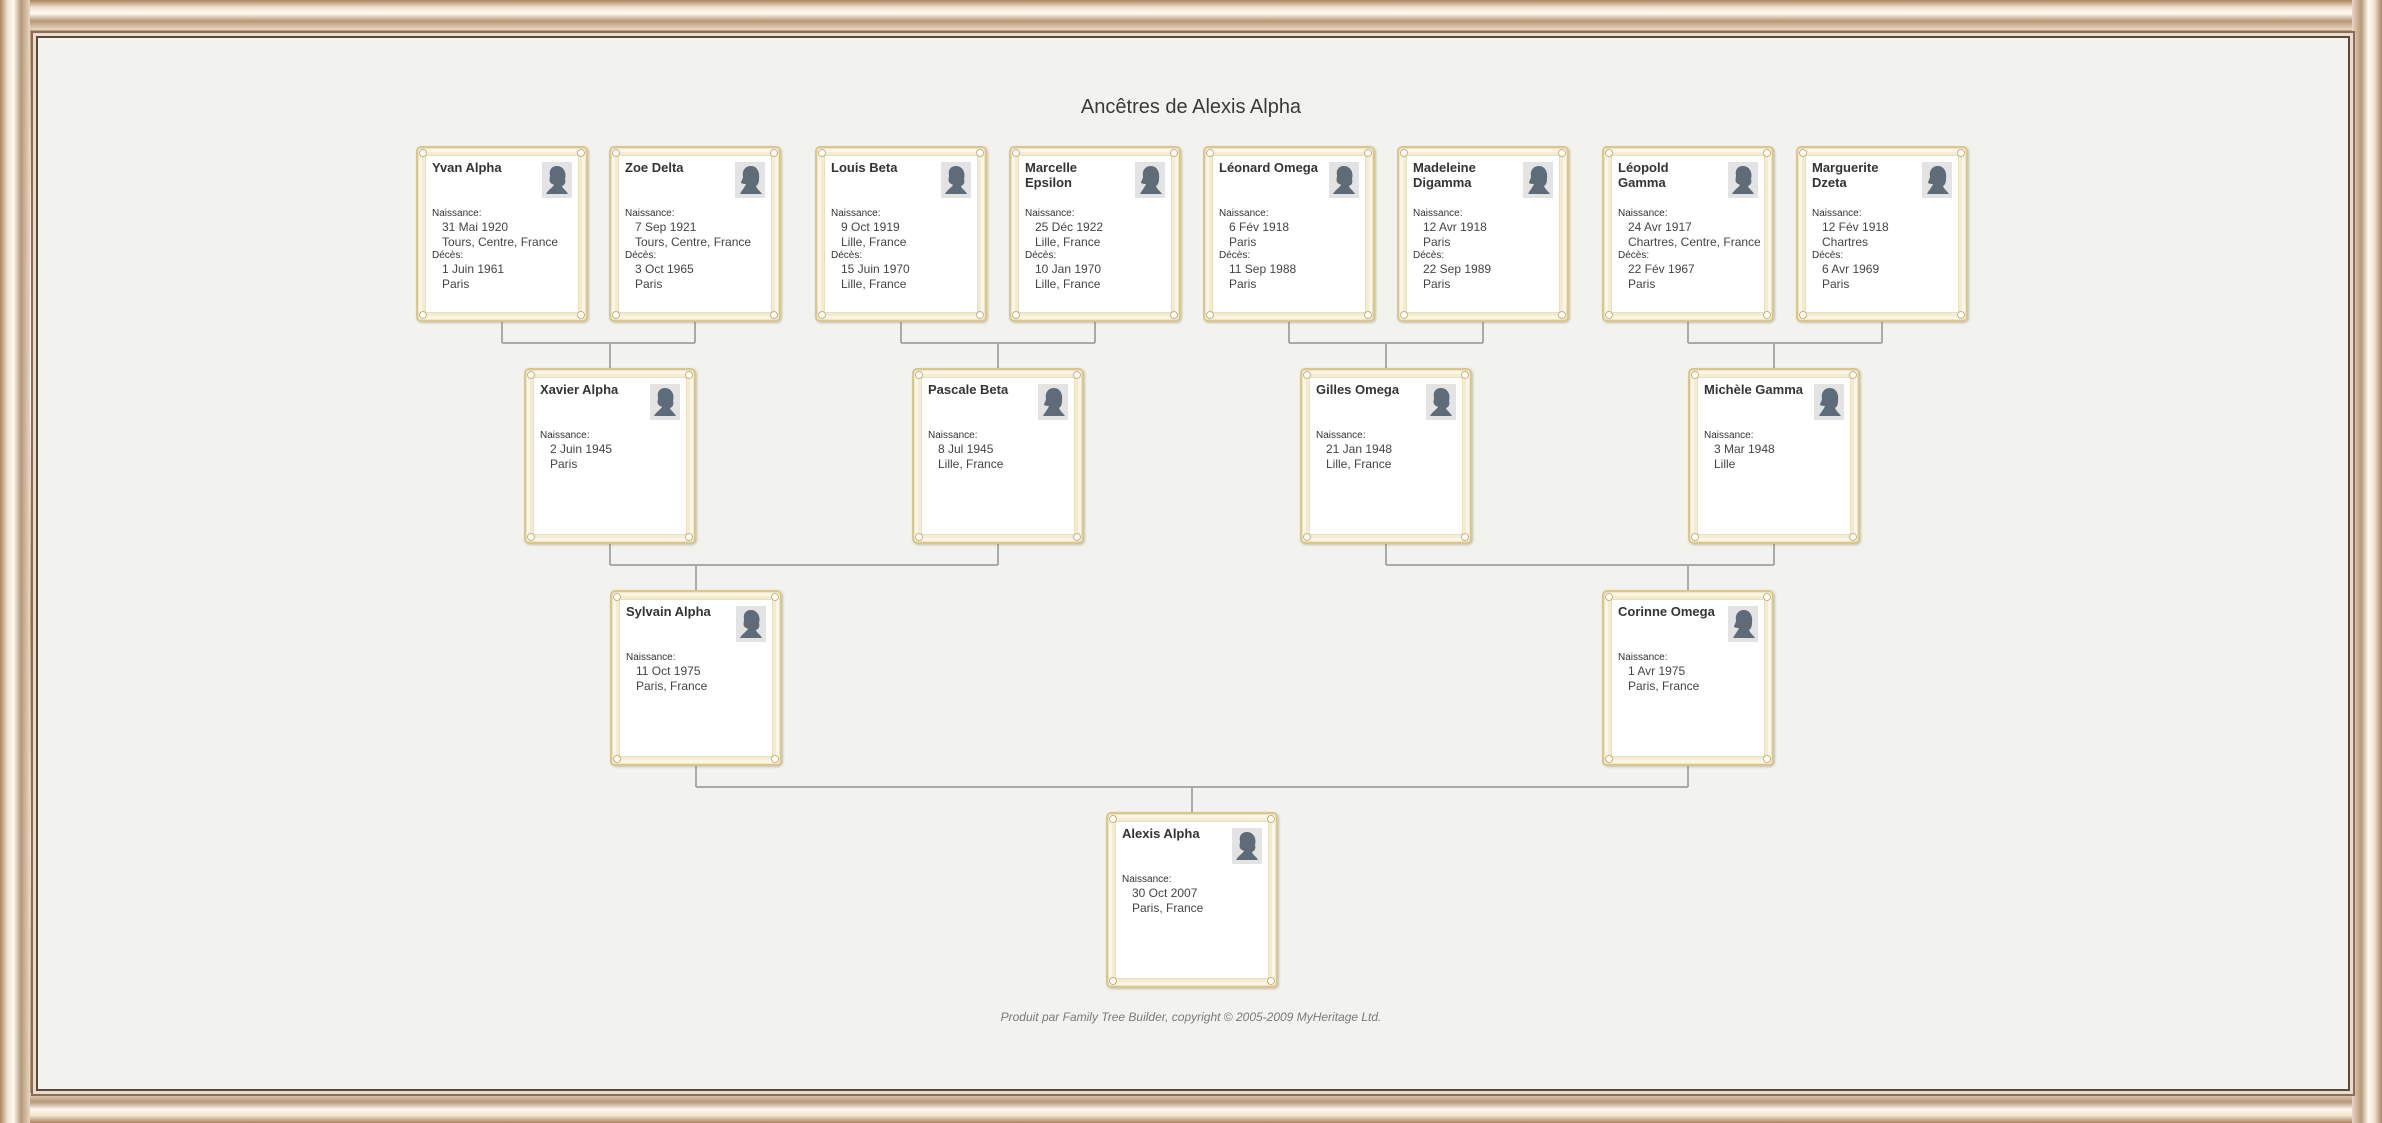  What do you see at coordinates (1457, 269) in the screenshot?
I see `death-date: 22 Sep 1989` at bounding box center [1457, 269].